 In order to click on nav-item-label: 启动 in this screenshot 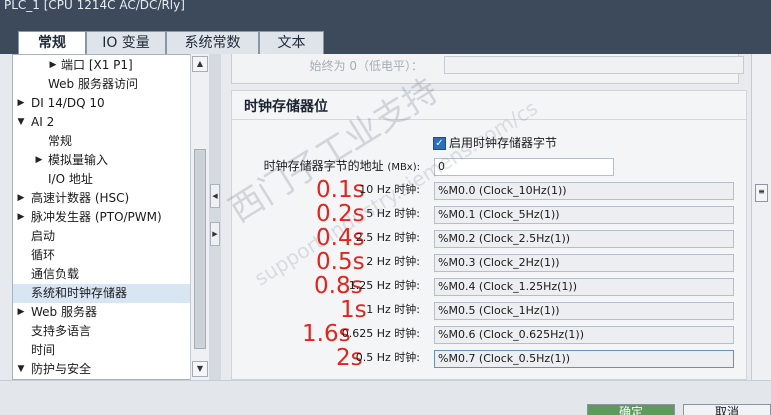, I will do `click(43, 236)`.